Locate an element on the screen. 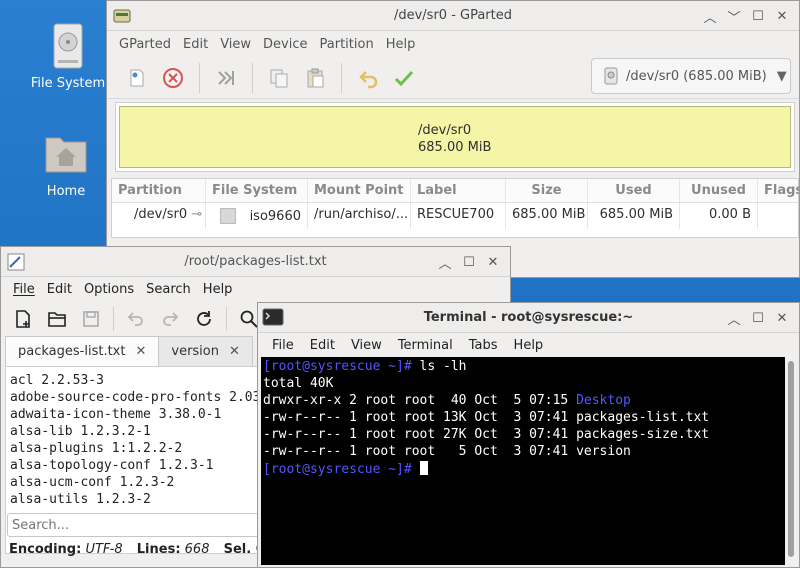 The image size is (800, 568). checkmark-icon is located at coordinates (404, 78).